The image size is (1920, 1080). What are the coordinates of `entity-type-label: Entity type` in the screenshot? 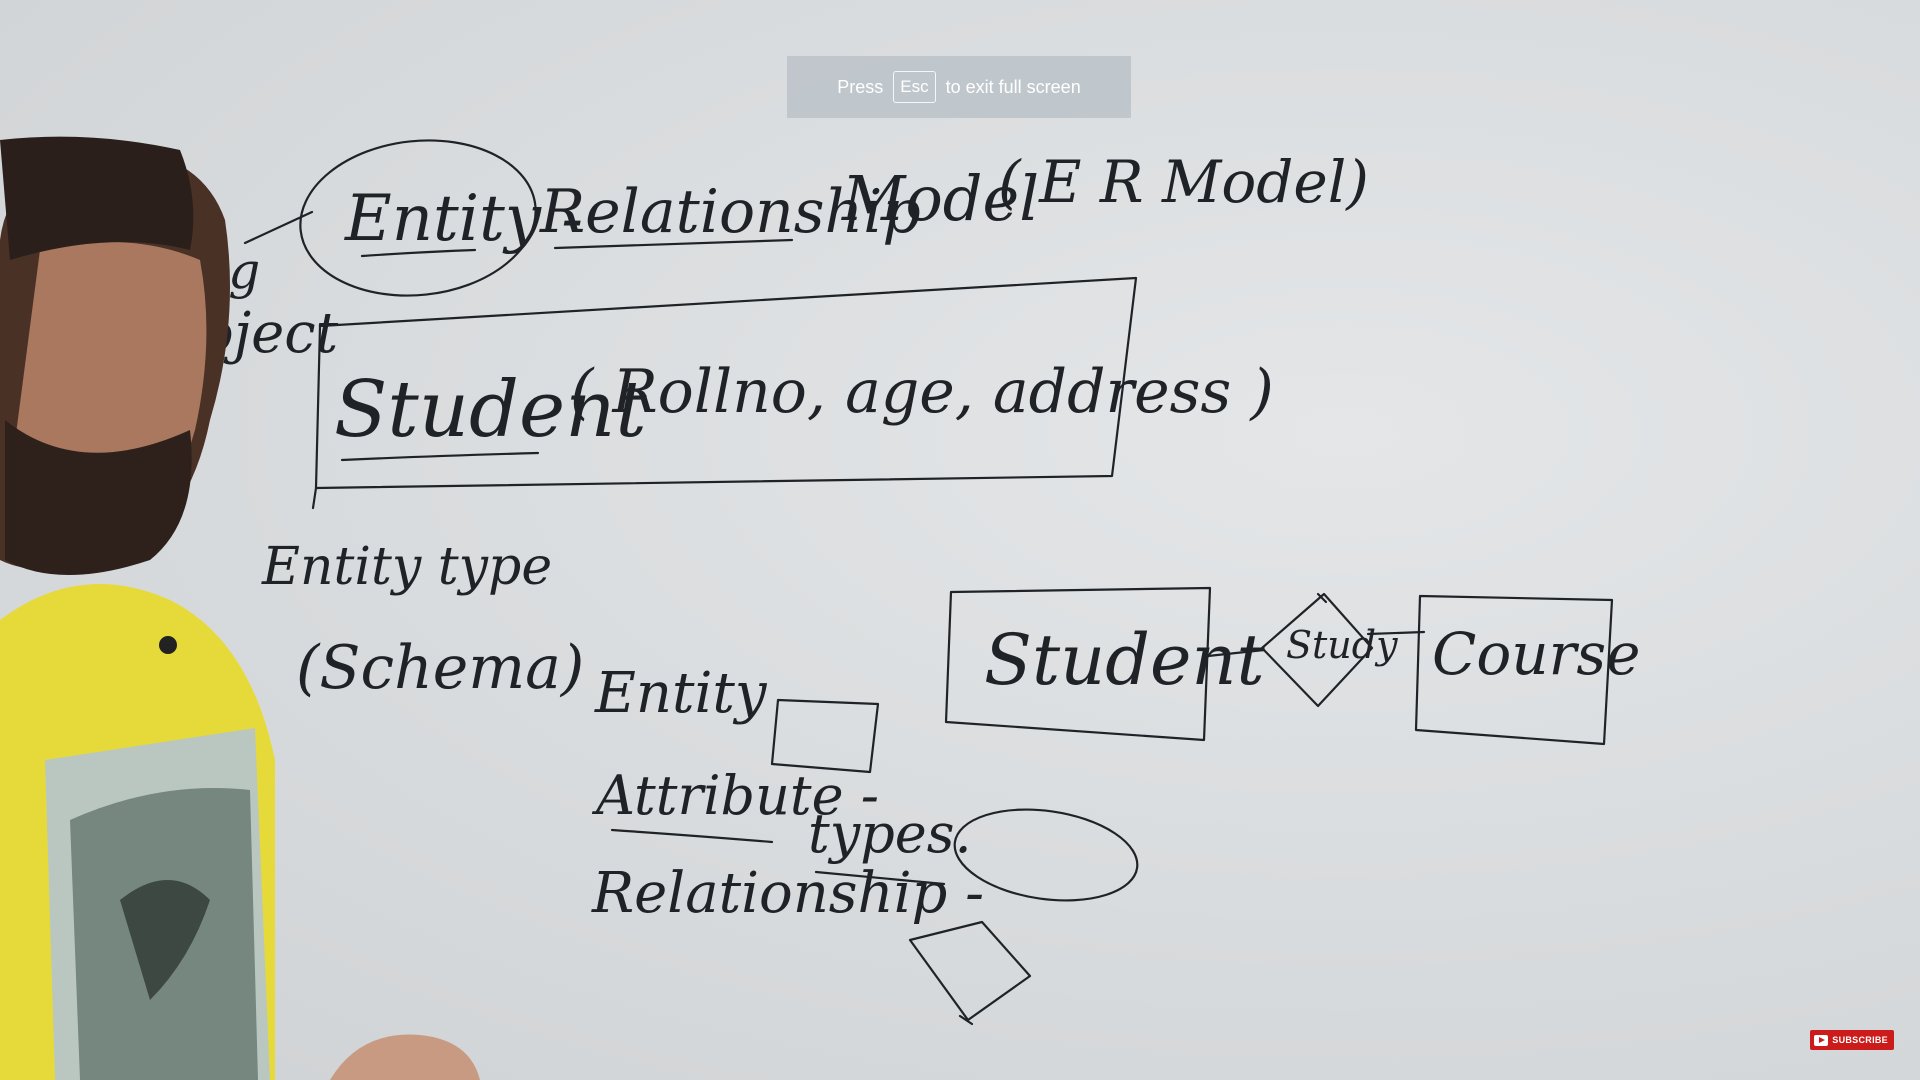 It's located at (406, 567).